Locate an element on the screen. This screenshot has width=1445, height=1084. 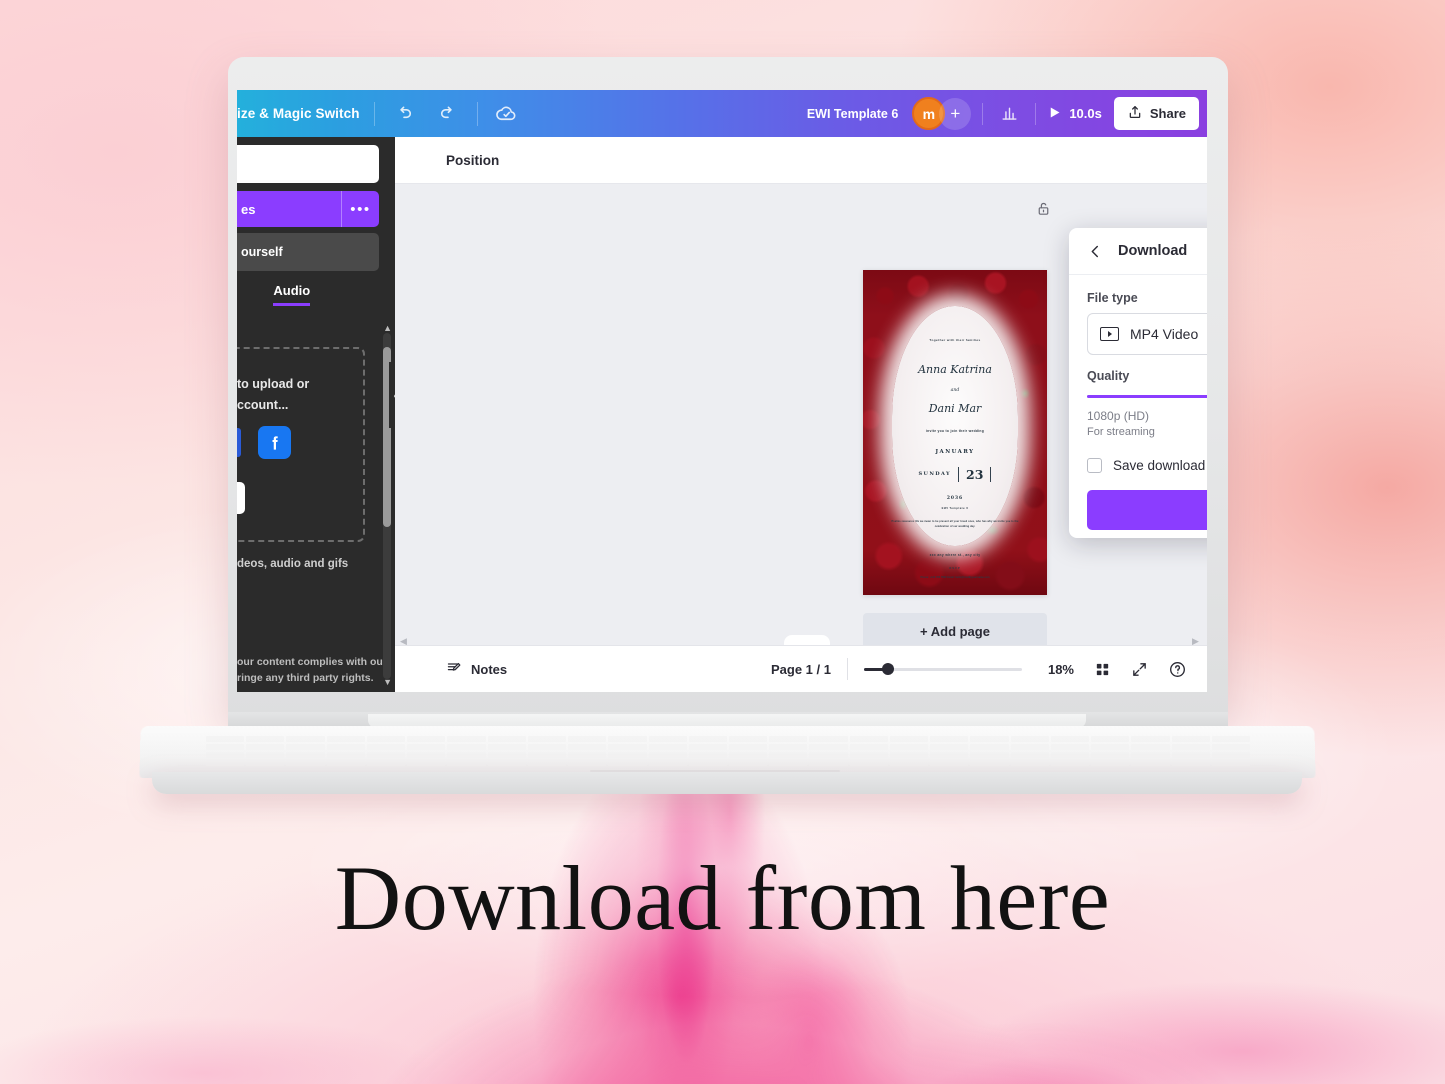
primary-action-button: es ••• is located at coordinates (308, 209).